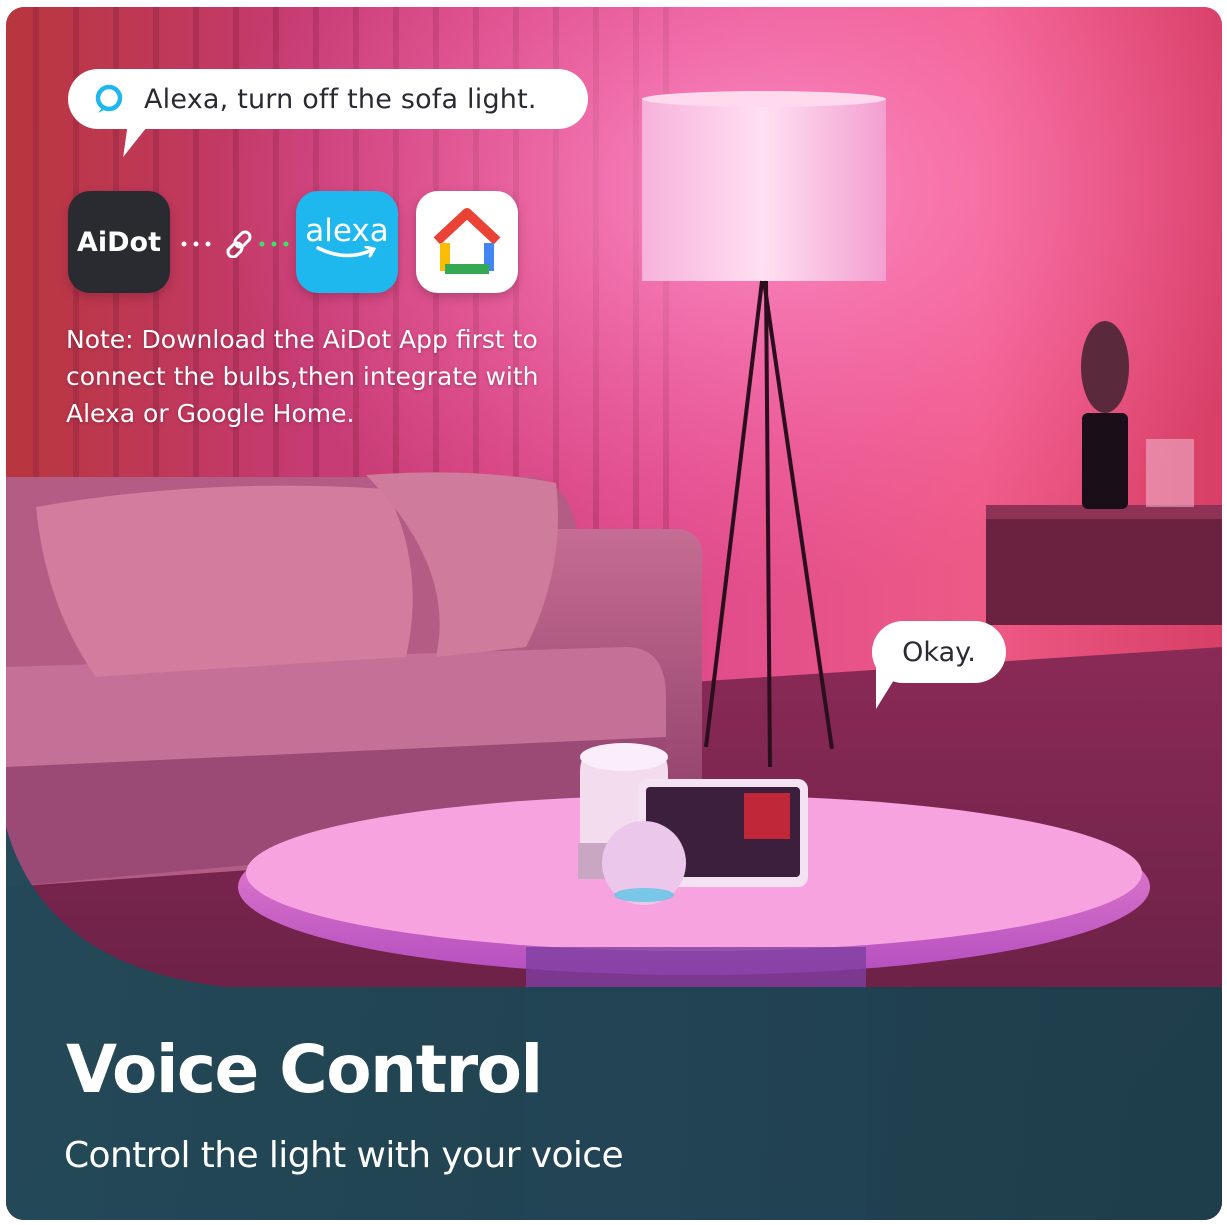 This screenshot has height=1225, width=1227. I want to click on subheadline: Control the light with your voice, so click(344, 1155).